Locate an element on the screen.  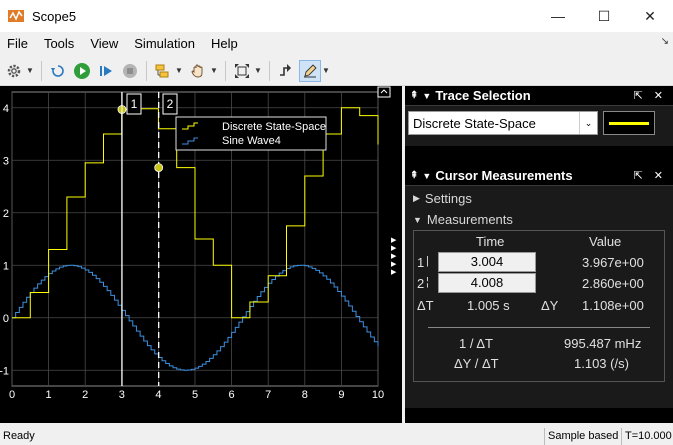
y-tick-label: 1 is located at coordinates (6, 266).